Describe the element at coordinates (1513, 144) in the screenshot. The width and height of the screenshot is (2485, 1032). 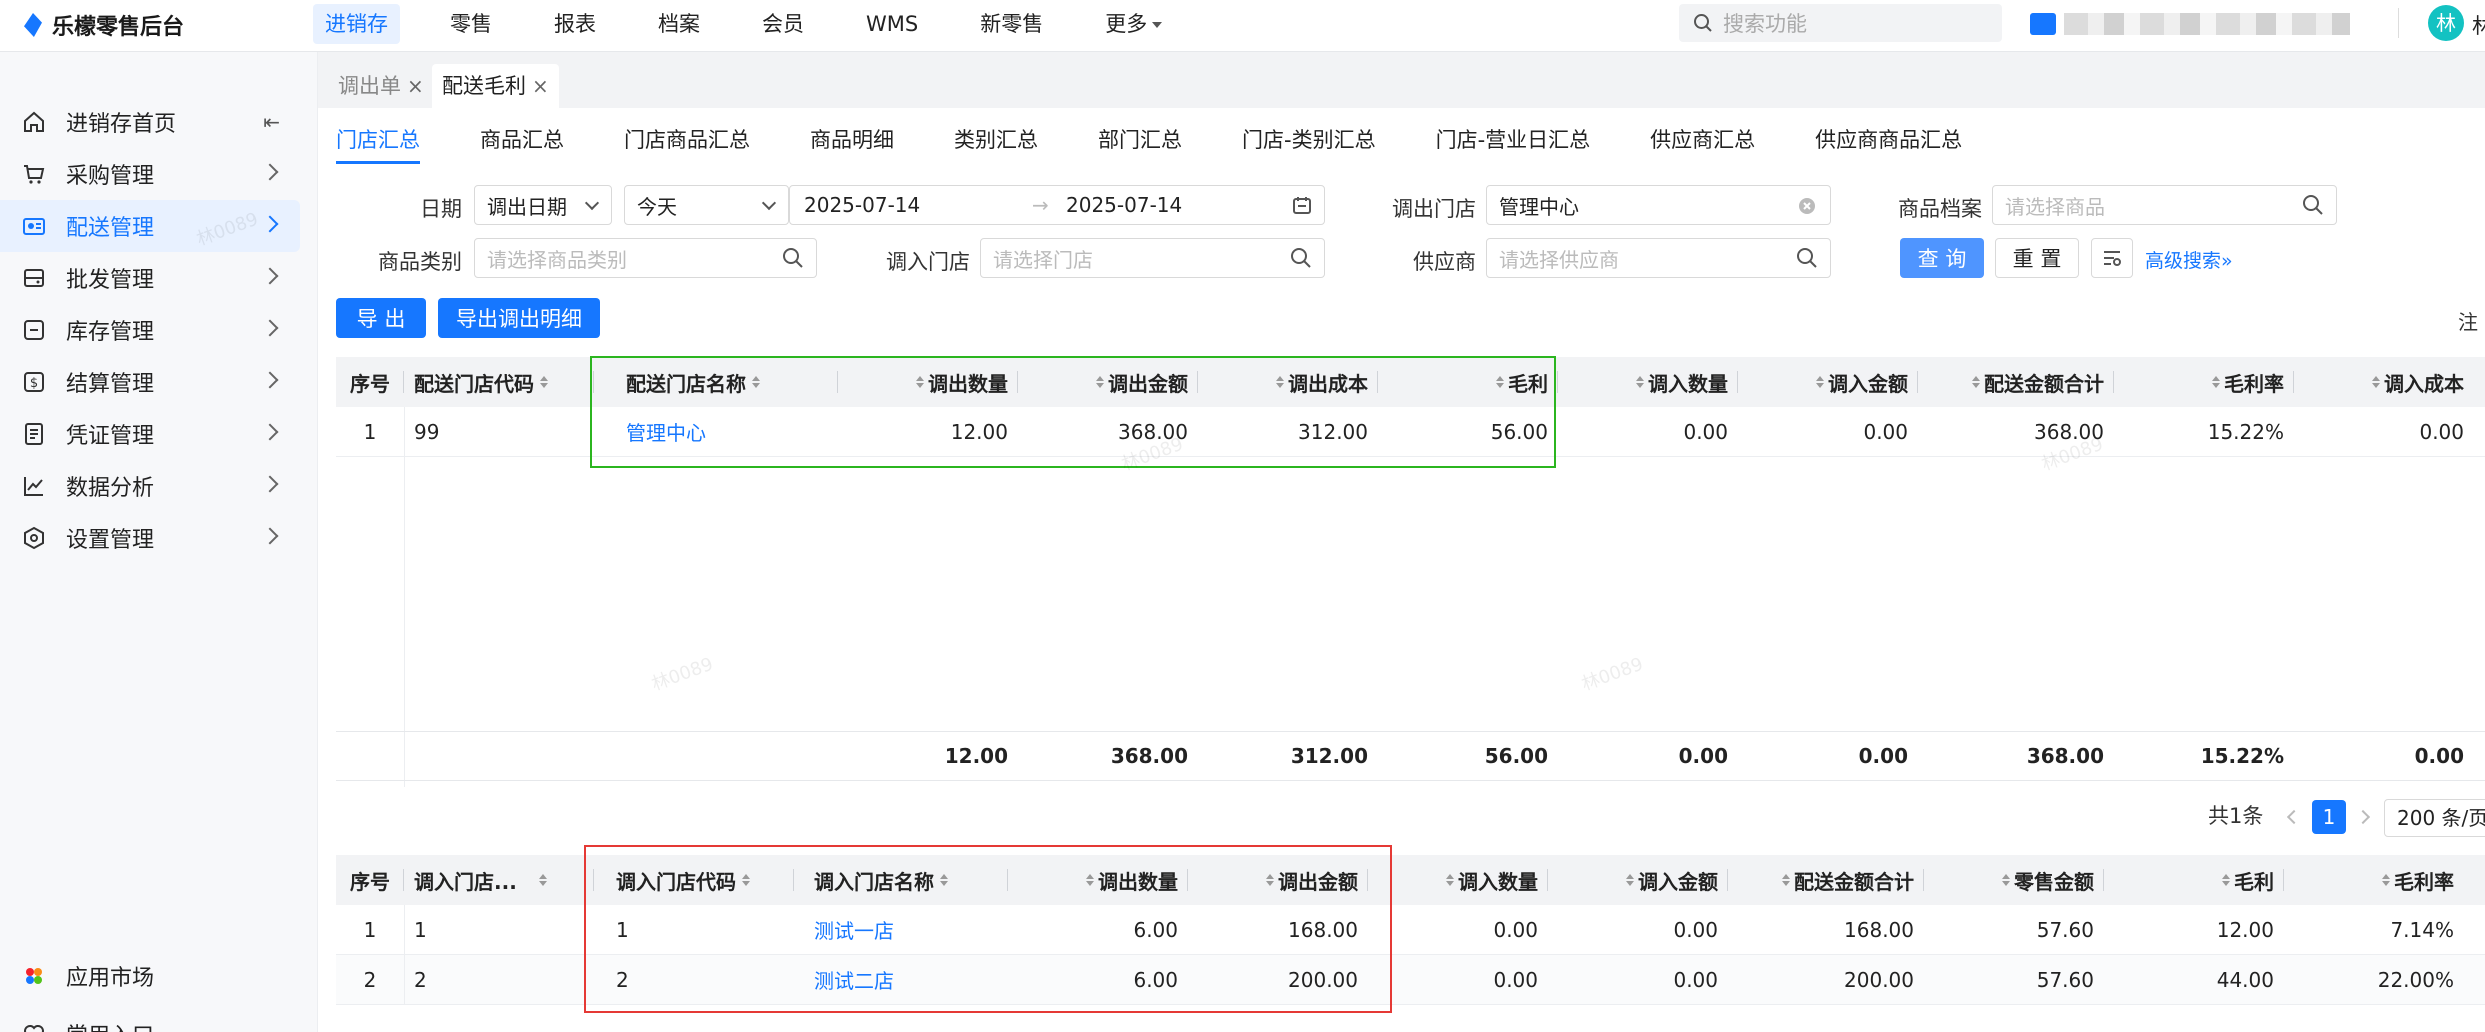
I see `tab-store-business-day-summary: 门店-营业日汇总` at that location.